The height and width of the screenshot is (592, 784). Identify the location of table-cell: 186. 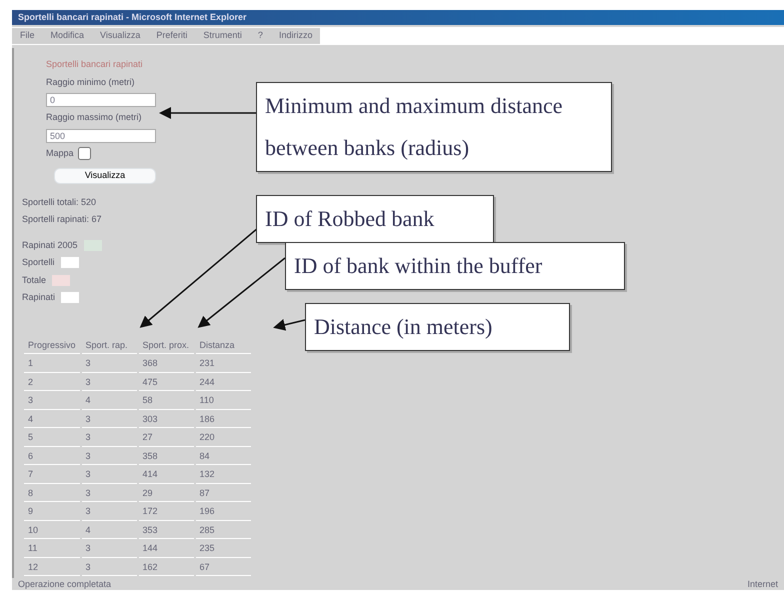
(223, 420).